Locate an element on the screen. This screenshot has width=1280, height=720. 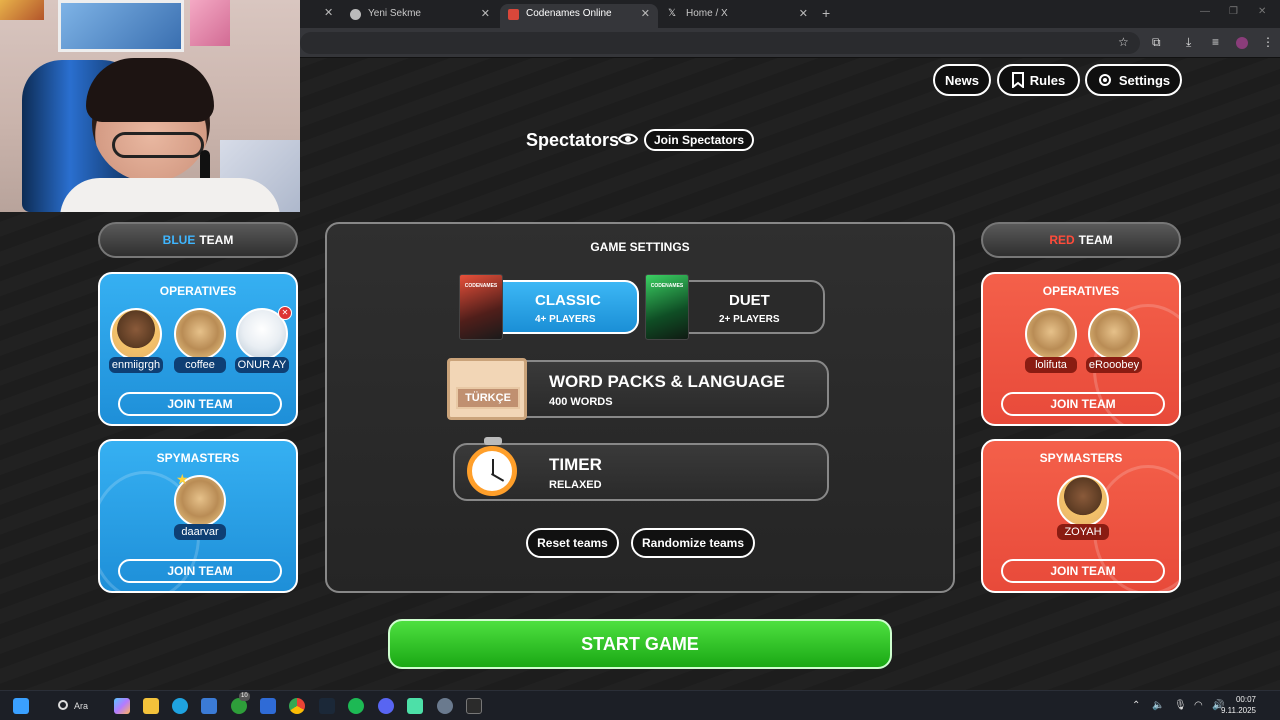
reading-list-icon: ≡ is located at coordinates (1215, 42).